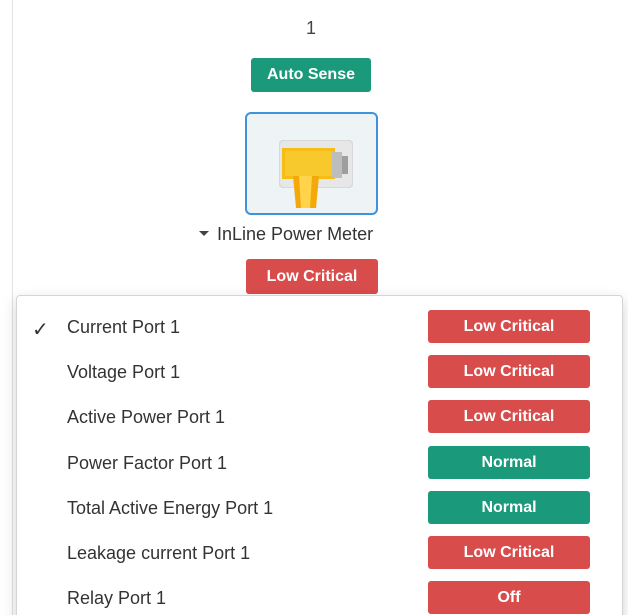 This screenshot has width=628, height=615. Describe the element at coordinates (312, 276) in the screenshot. I see `device-status-badge: Low Critical` at that location.